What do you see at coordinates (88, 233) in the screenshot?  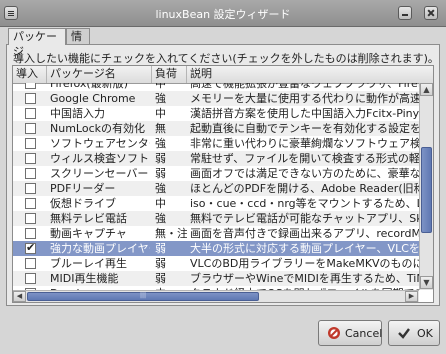 I see `package-name: 動画キャプチャ` at bounding box center [88, 233].